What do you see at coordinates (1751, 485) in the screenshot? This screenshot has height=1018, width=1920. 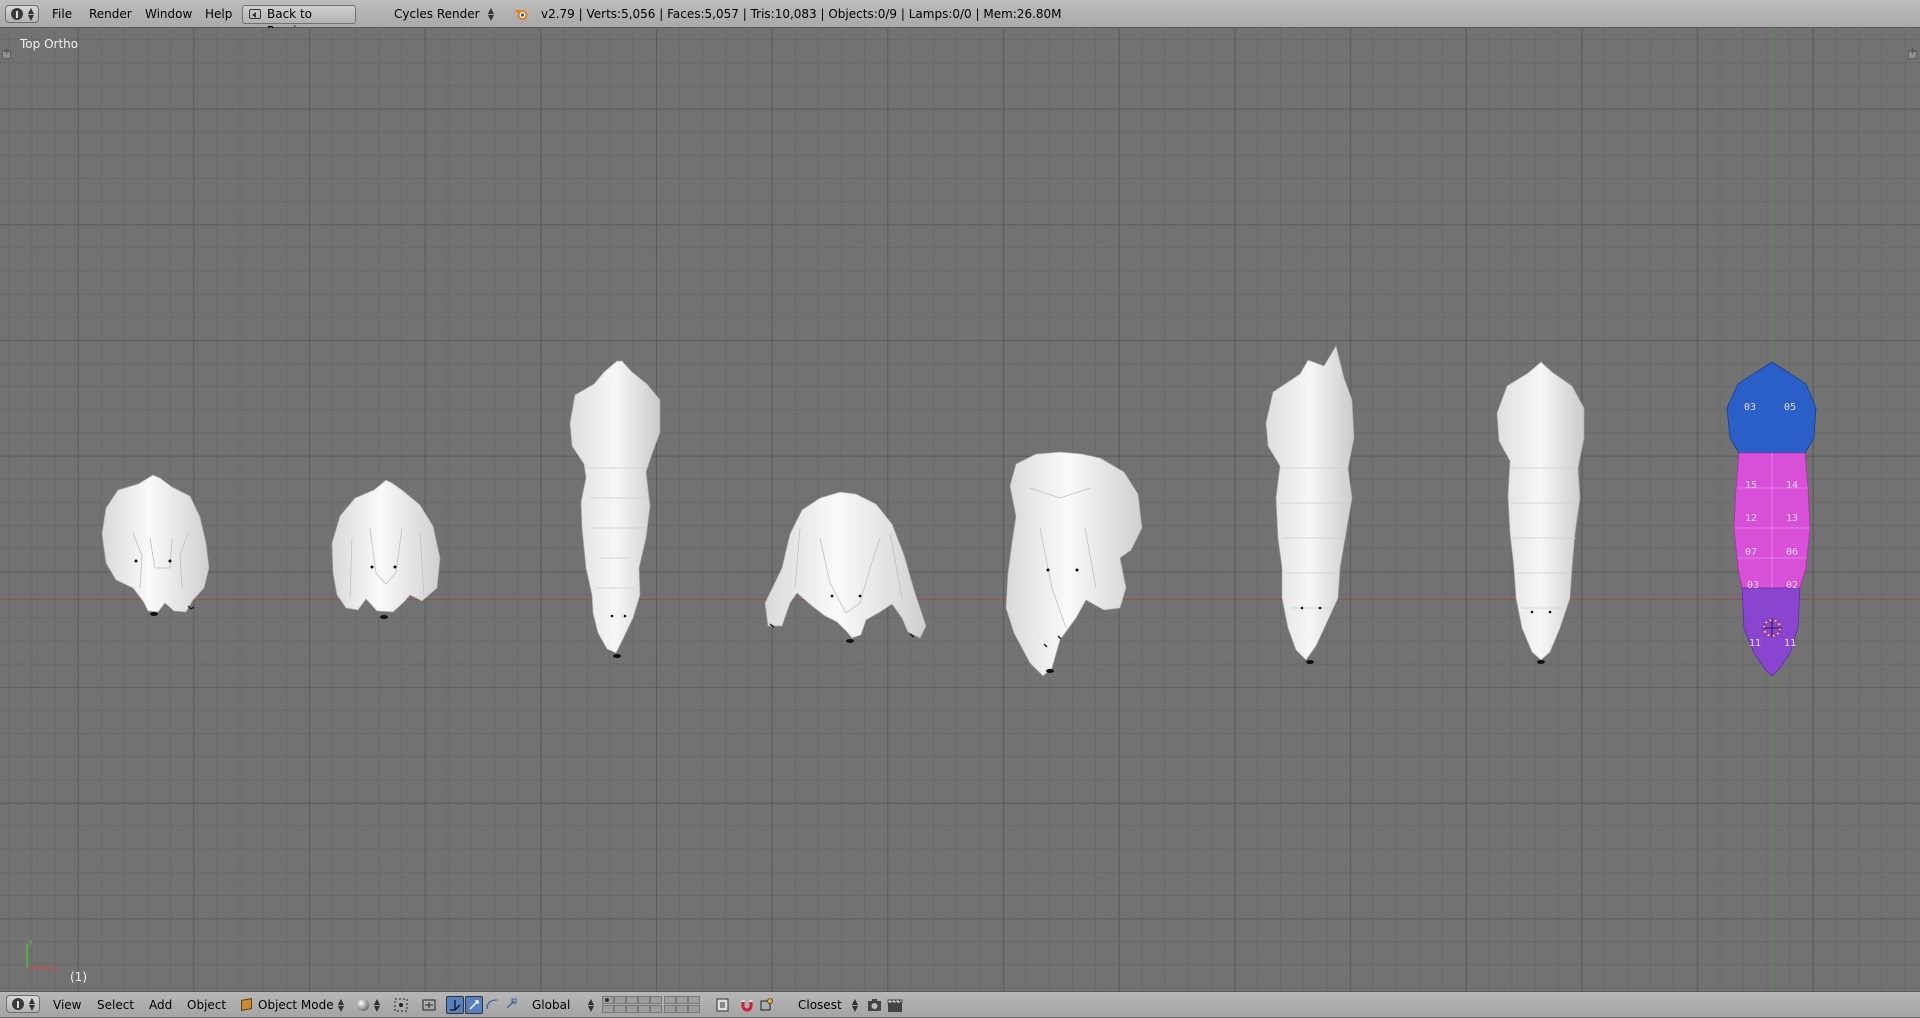 I see `svg-text: 15` at bounding box center [1751, 485].